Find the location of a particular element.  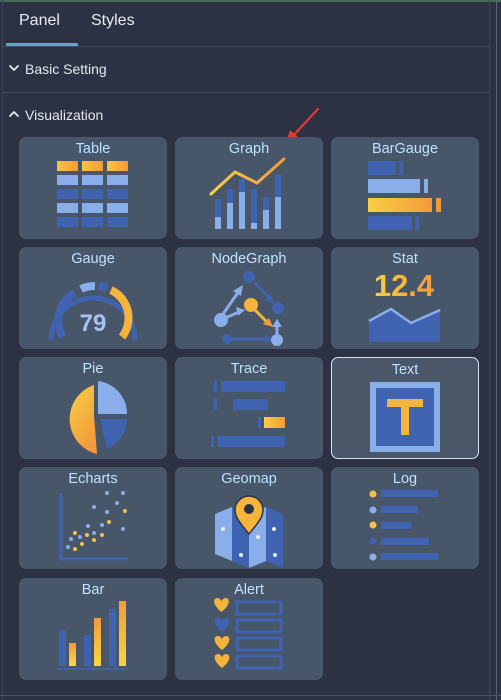

viz-card-alert: Alert is located at coordinates (249, 629).